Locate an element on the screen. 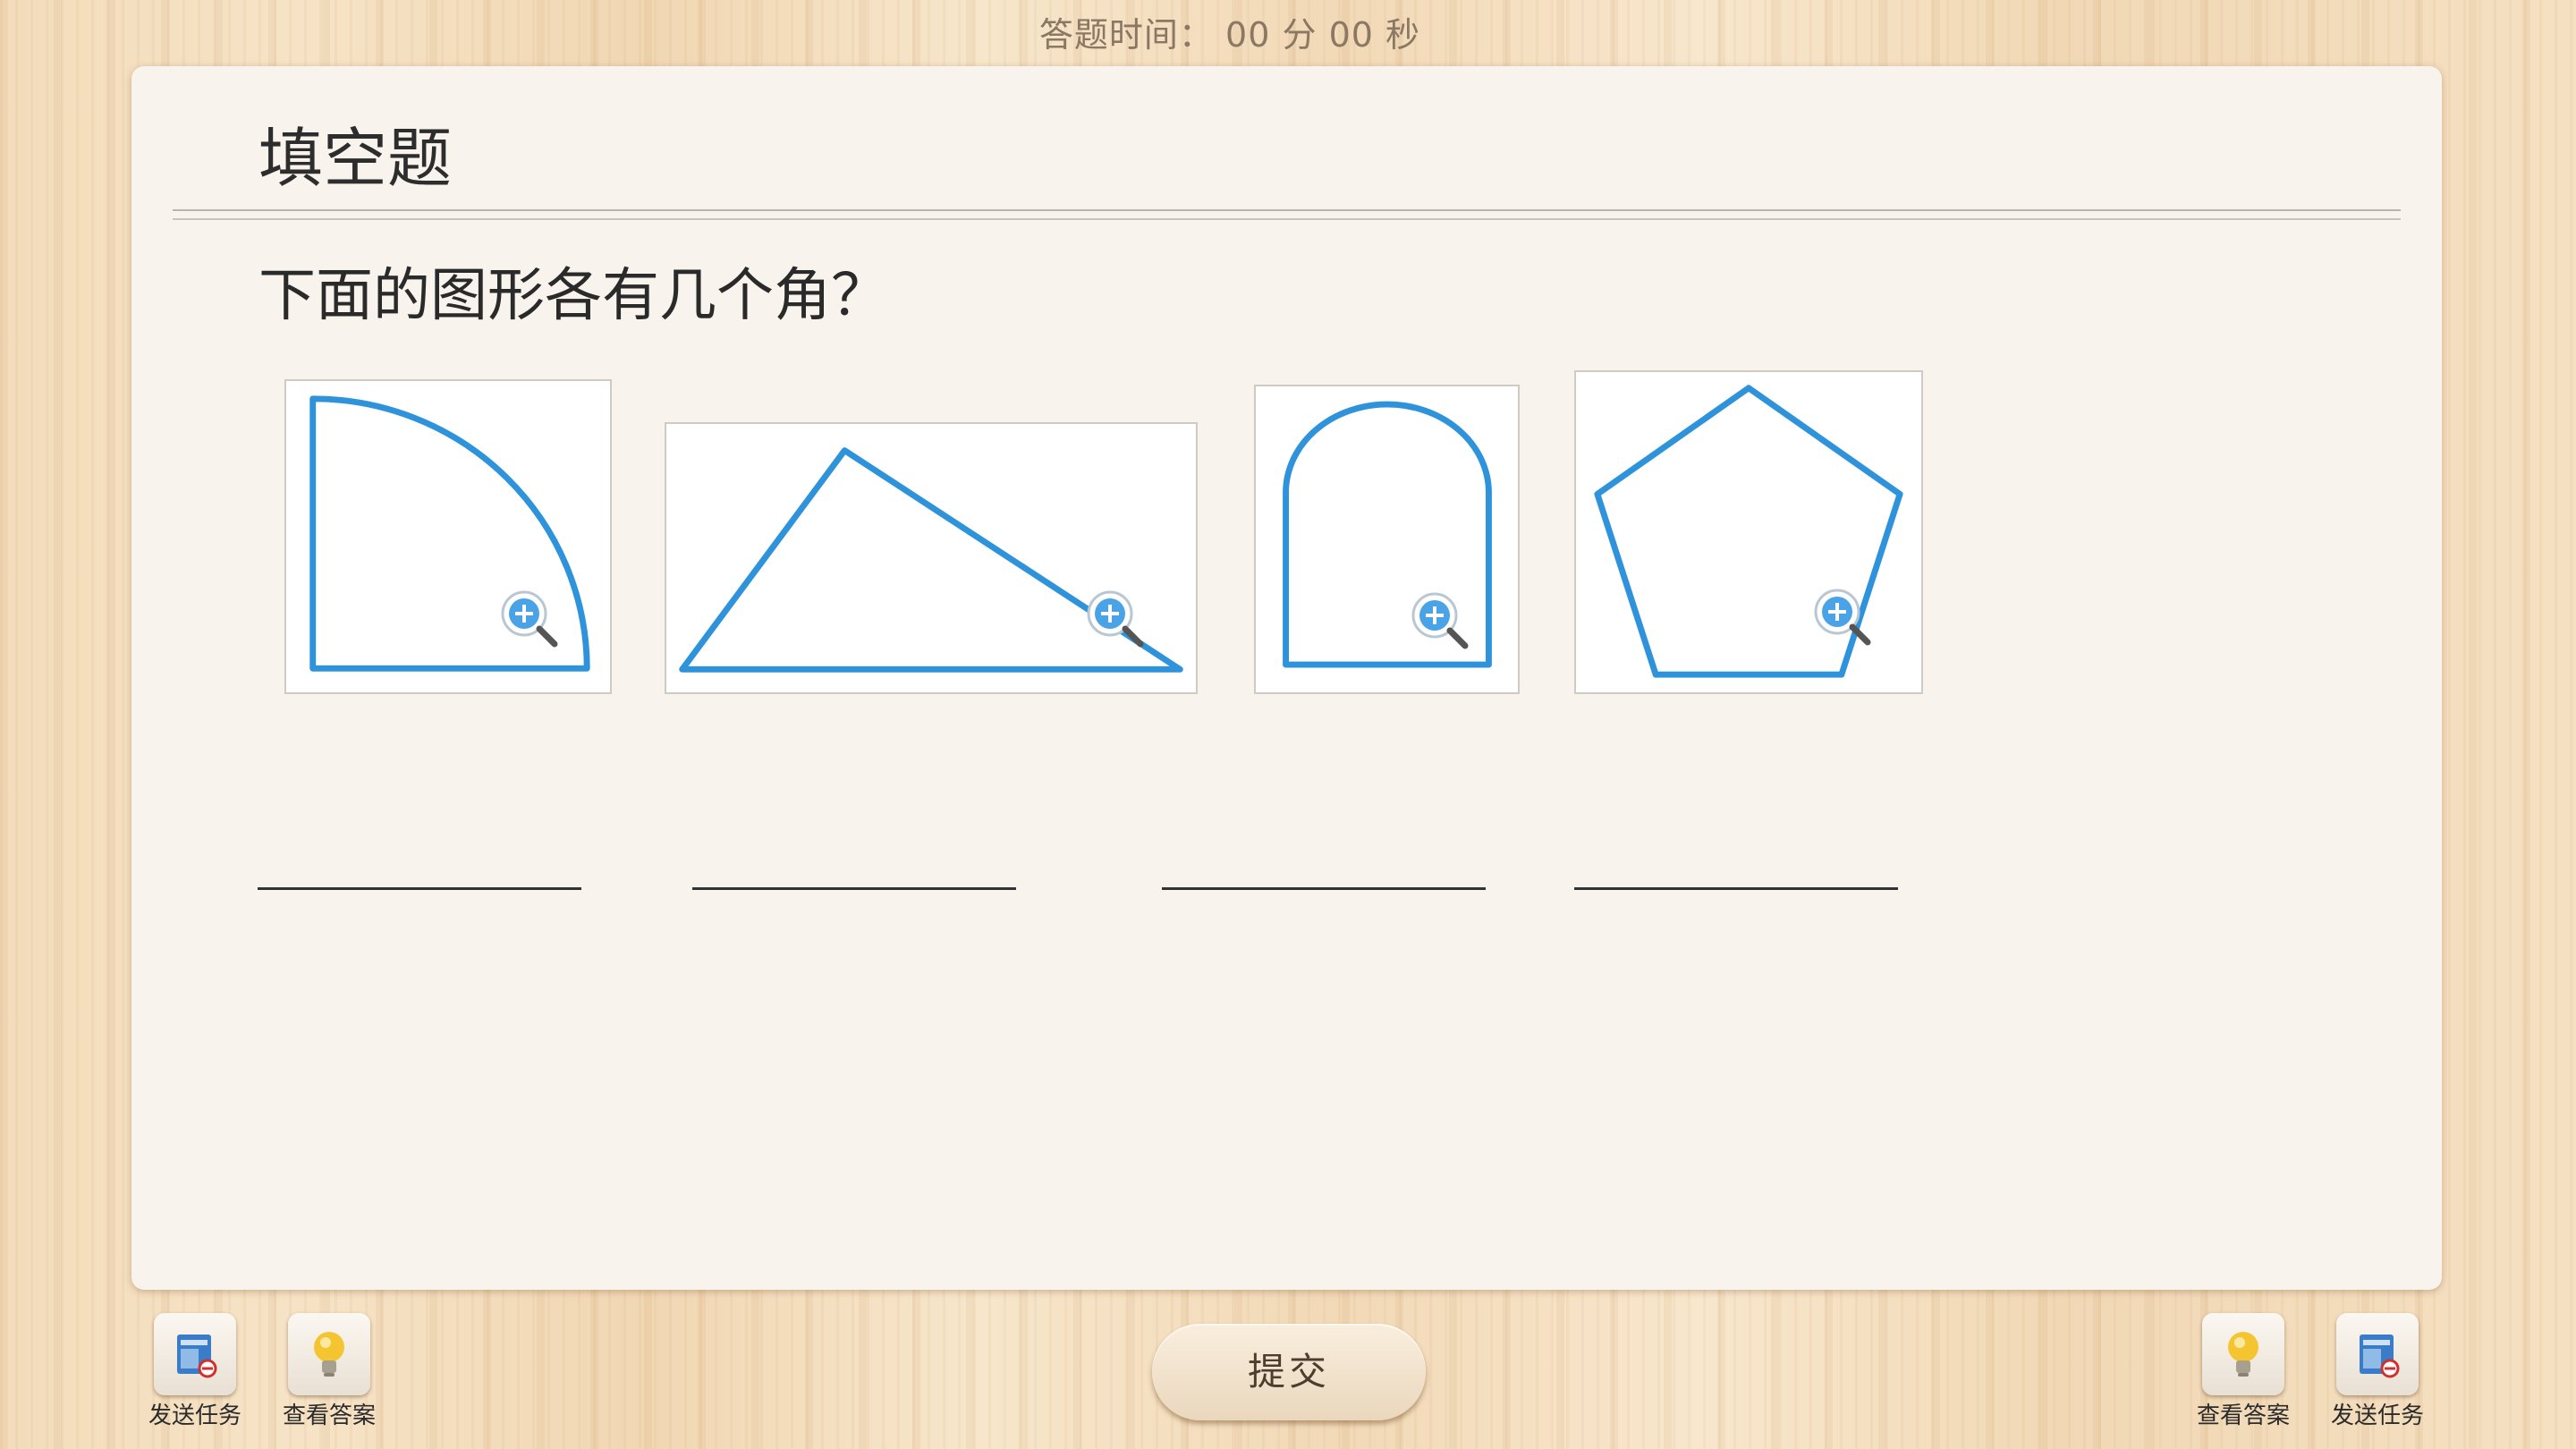 The image size is (2576, 1449). timer-seconds-unit: 秒 is located at coordinates (1403, 35).